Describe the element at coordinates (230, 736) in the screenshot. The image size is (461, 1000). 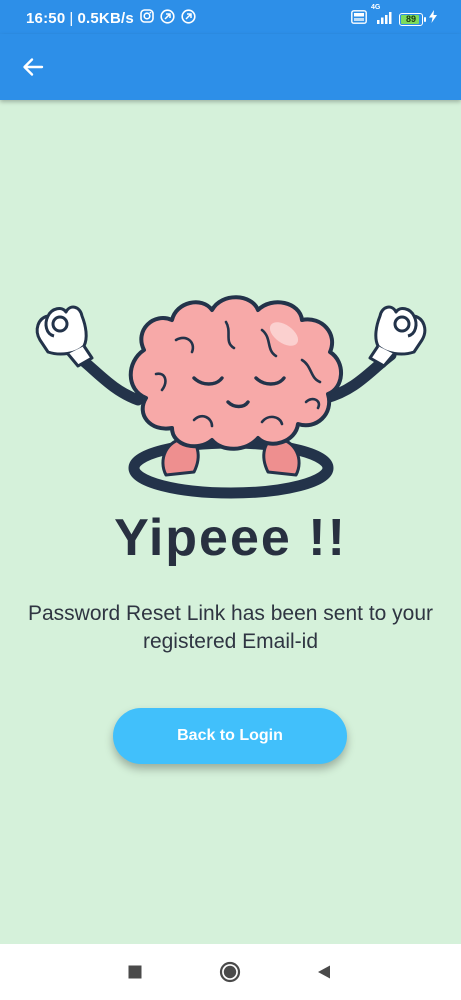
I see `back-to-login-button: Back to Login` at that location.